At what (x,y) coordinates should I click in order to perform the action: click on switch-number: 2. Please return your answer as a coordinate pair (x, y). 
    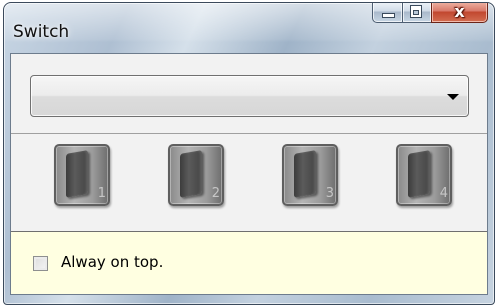
    Looking at the image, I should click on (215, 193).